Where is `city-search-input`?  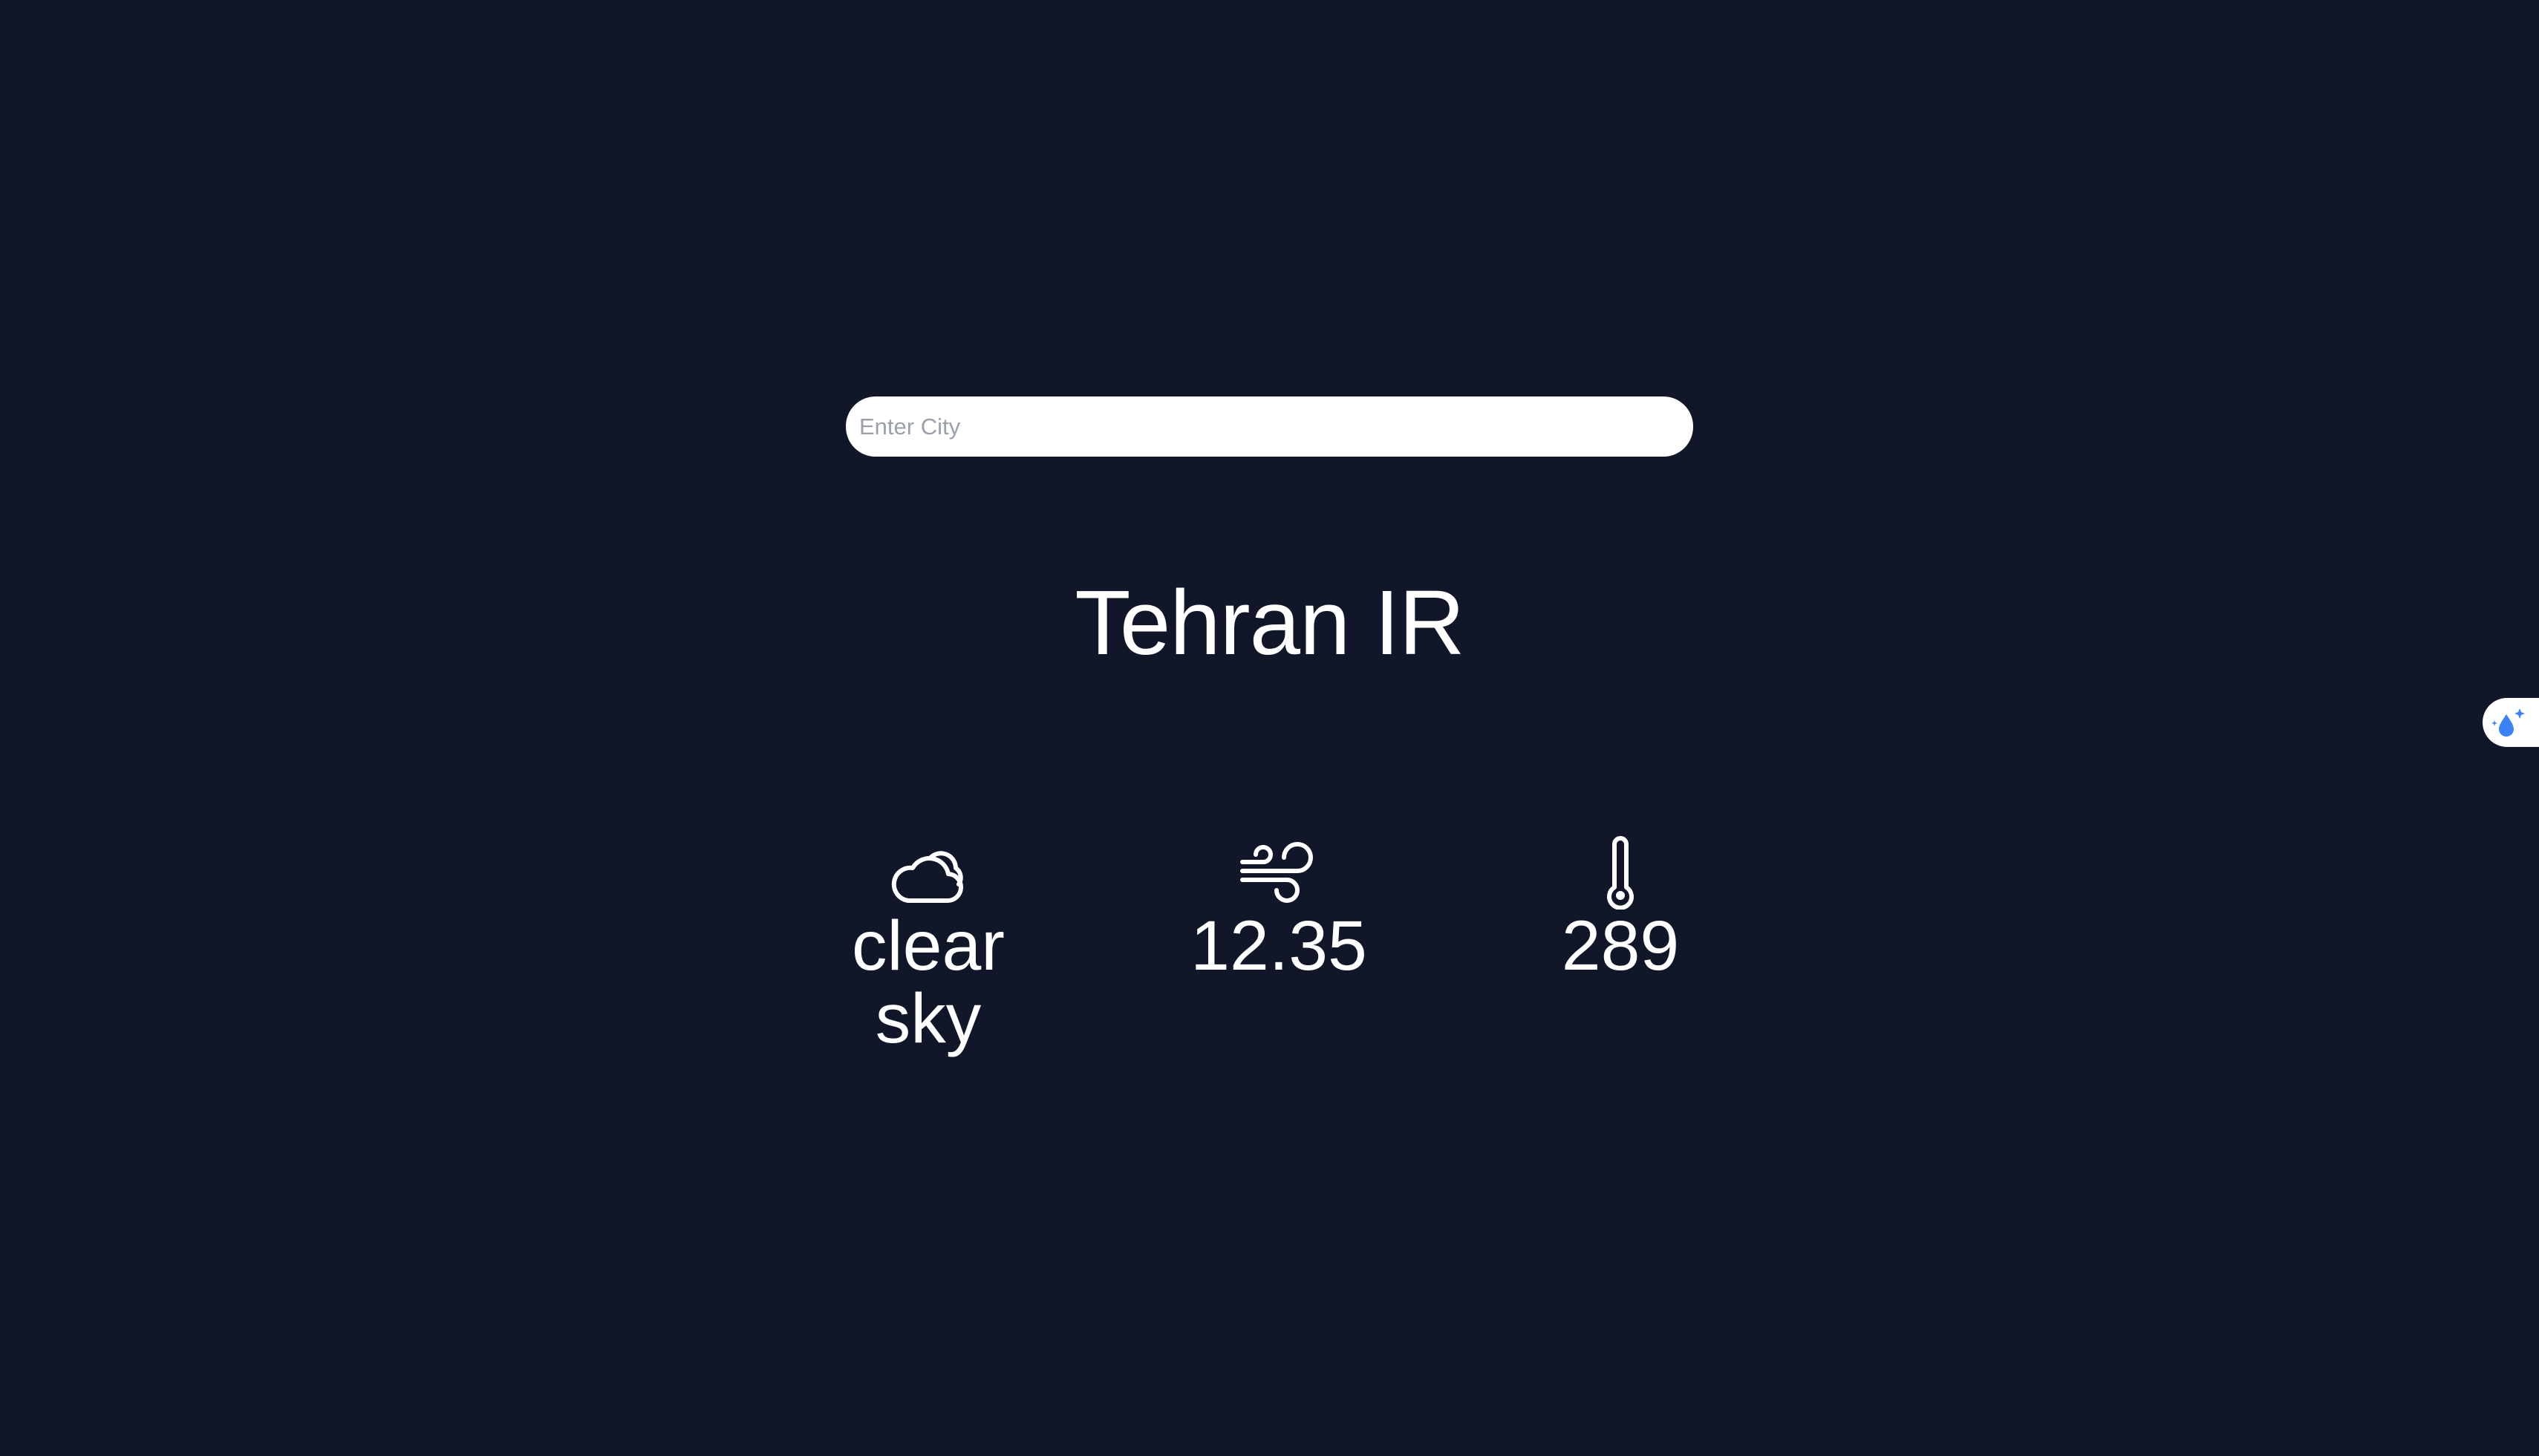
city-search-input is located at coordinates (1269, 427).